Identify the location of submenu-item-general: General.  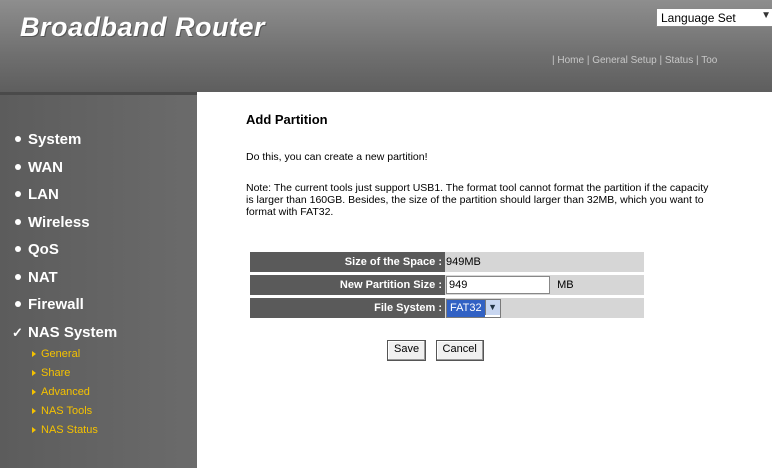
(74, 354).